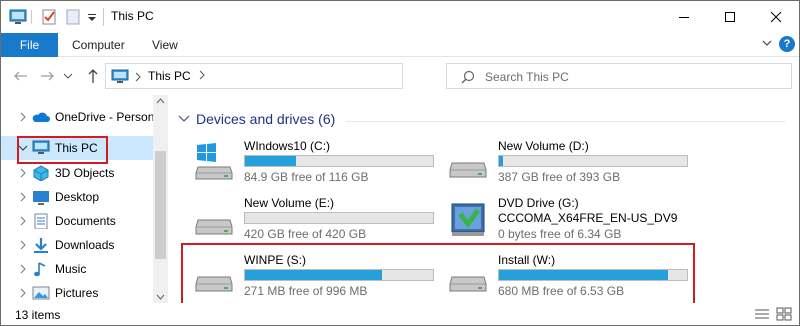 Image resolution: width=800 pixels, height=326 pixels. Describe the element at coordinates (73, 17) in the screenshot. I see `new-folder-icon` at that location.